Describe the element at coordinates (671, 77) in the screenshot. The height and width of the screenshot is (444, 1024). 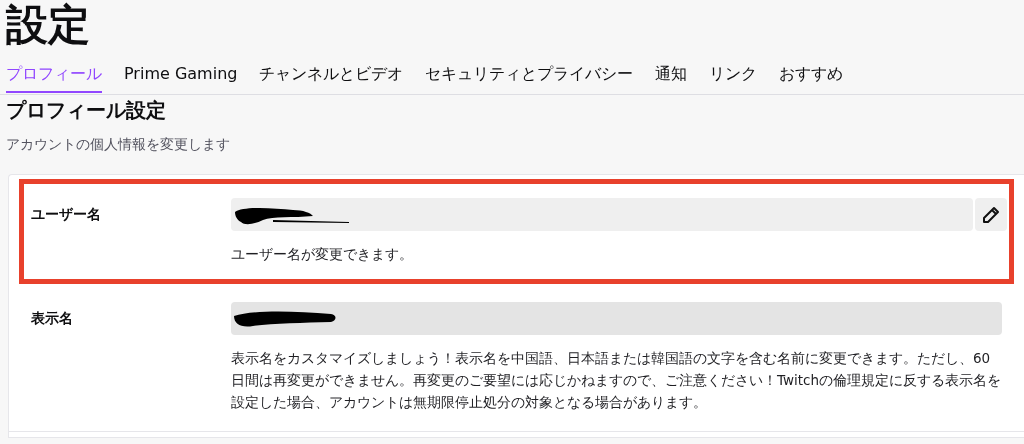
I see `settings-tab: 通知` at that location.